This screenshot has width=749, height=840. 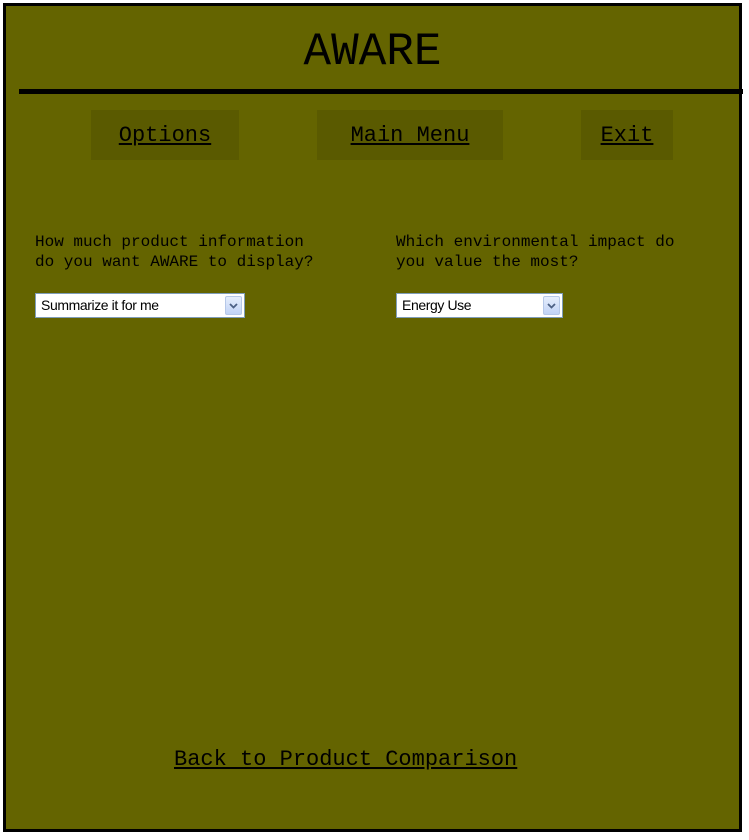 I want to click on impact-question-line2: you value the most?, so click(x=487, y=262).